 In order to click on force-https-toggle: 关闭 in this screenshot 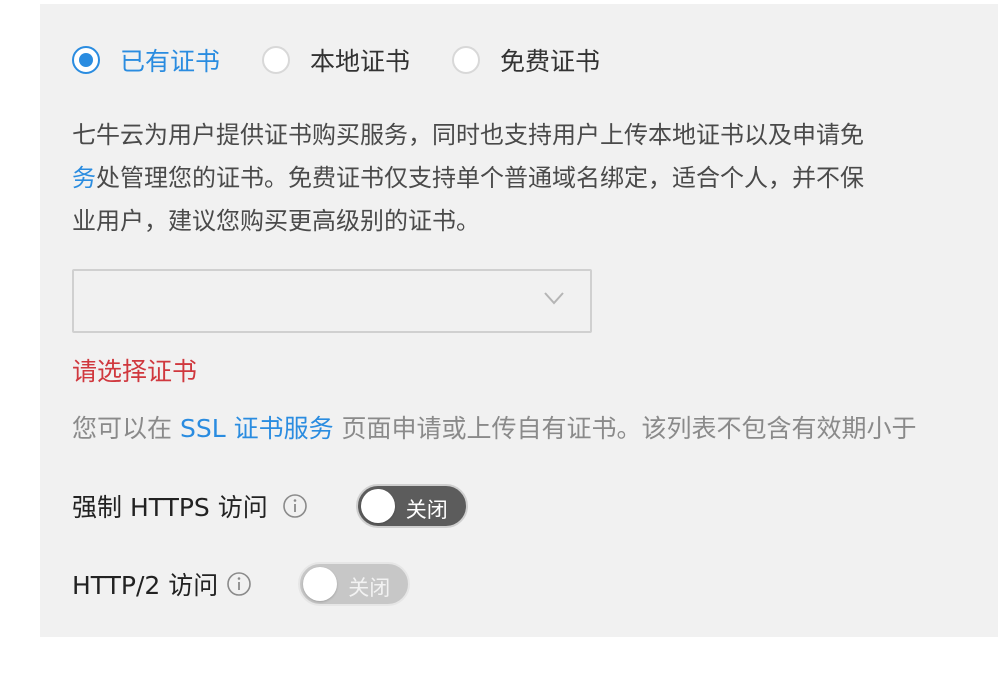, I will do `click(411, 506)`.